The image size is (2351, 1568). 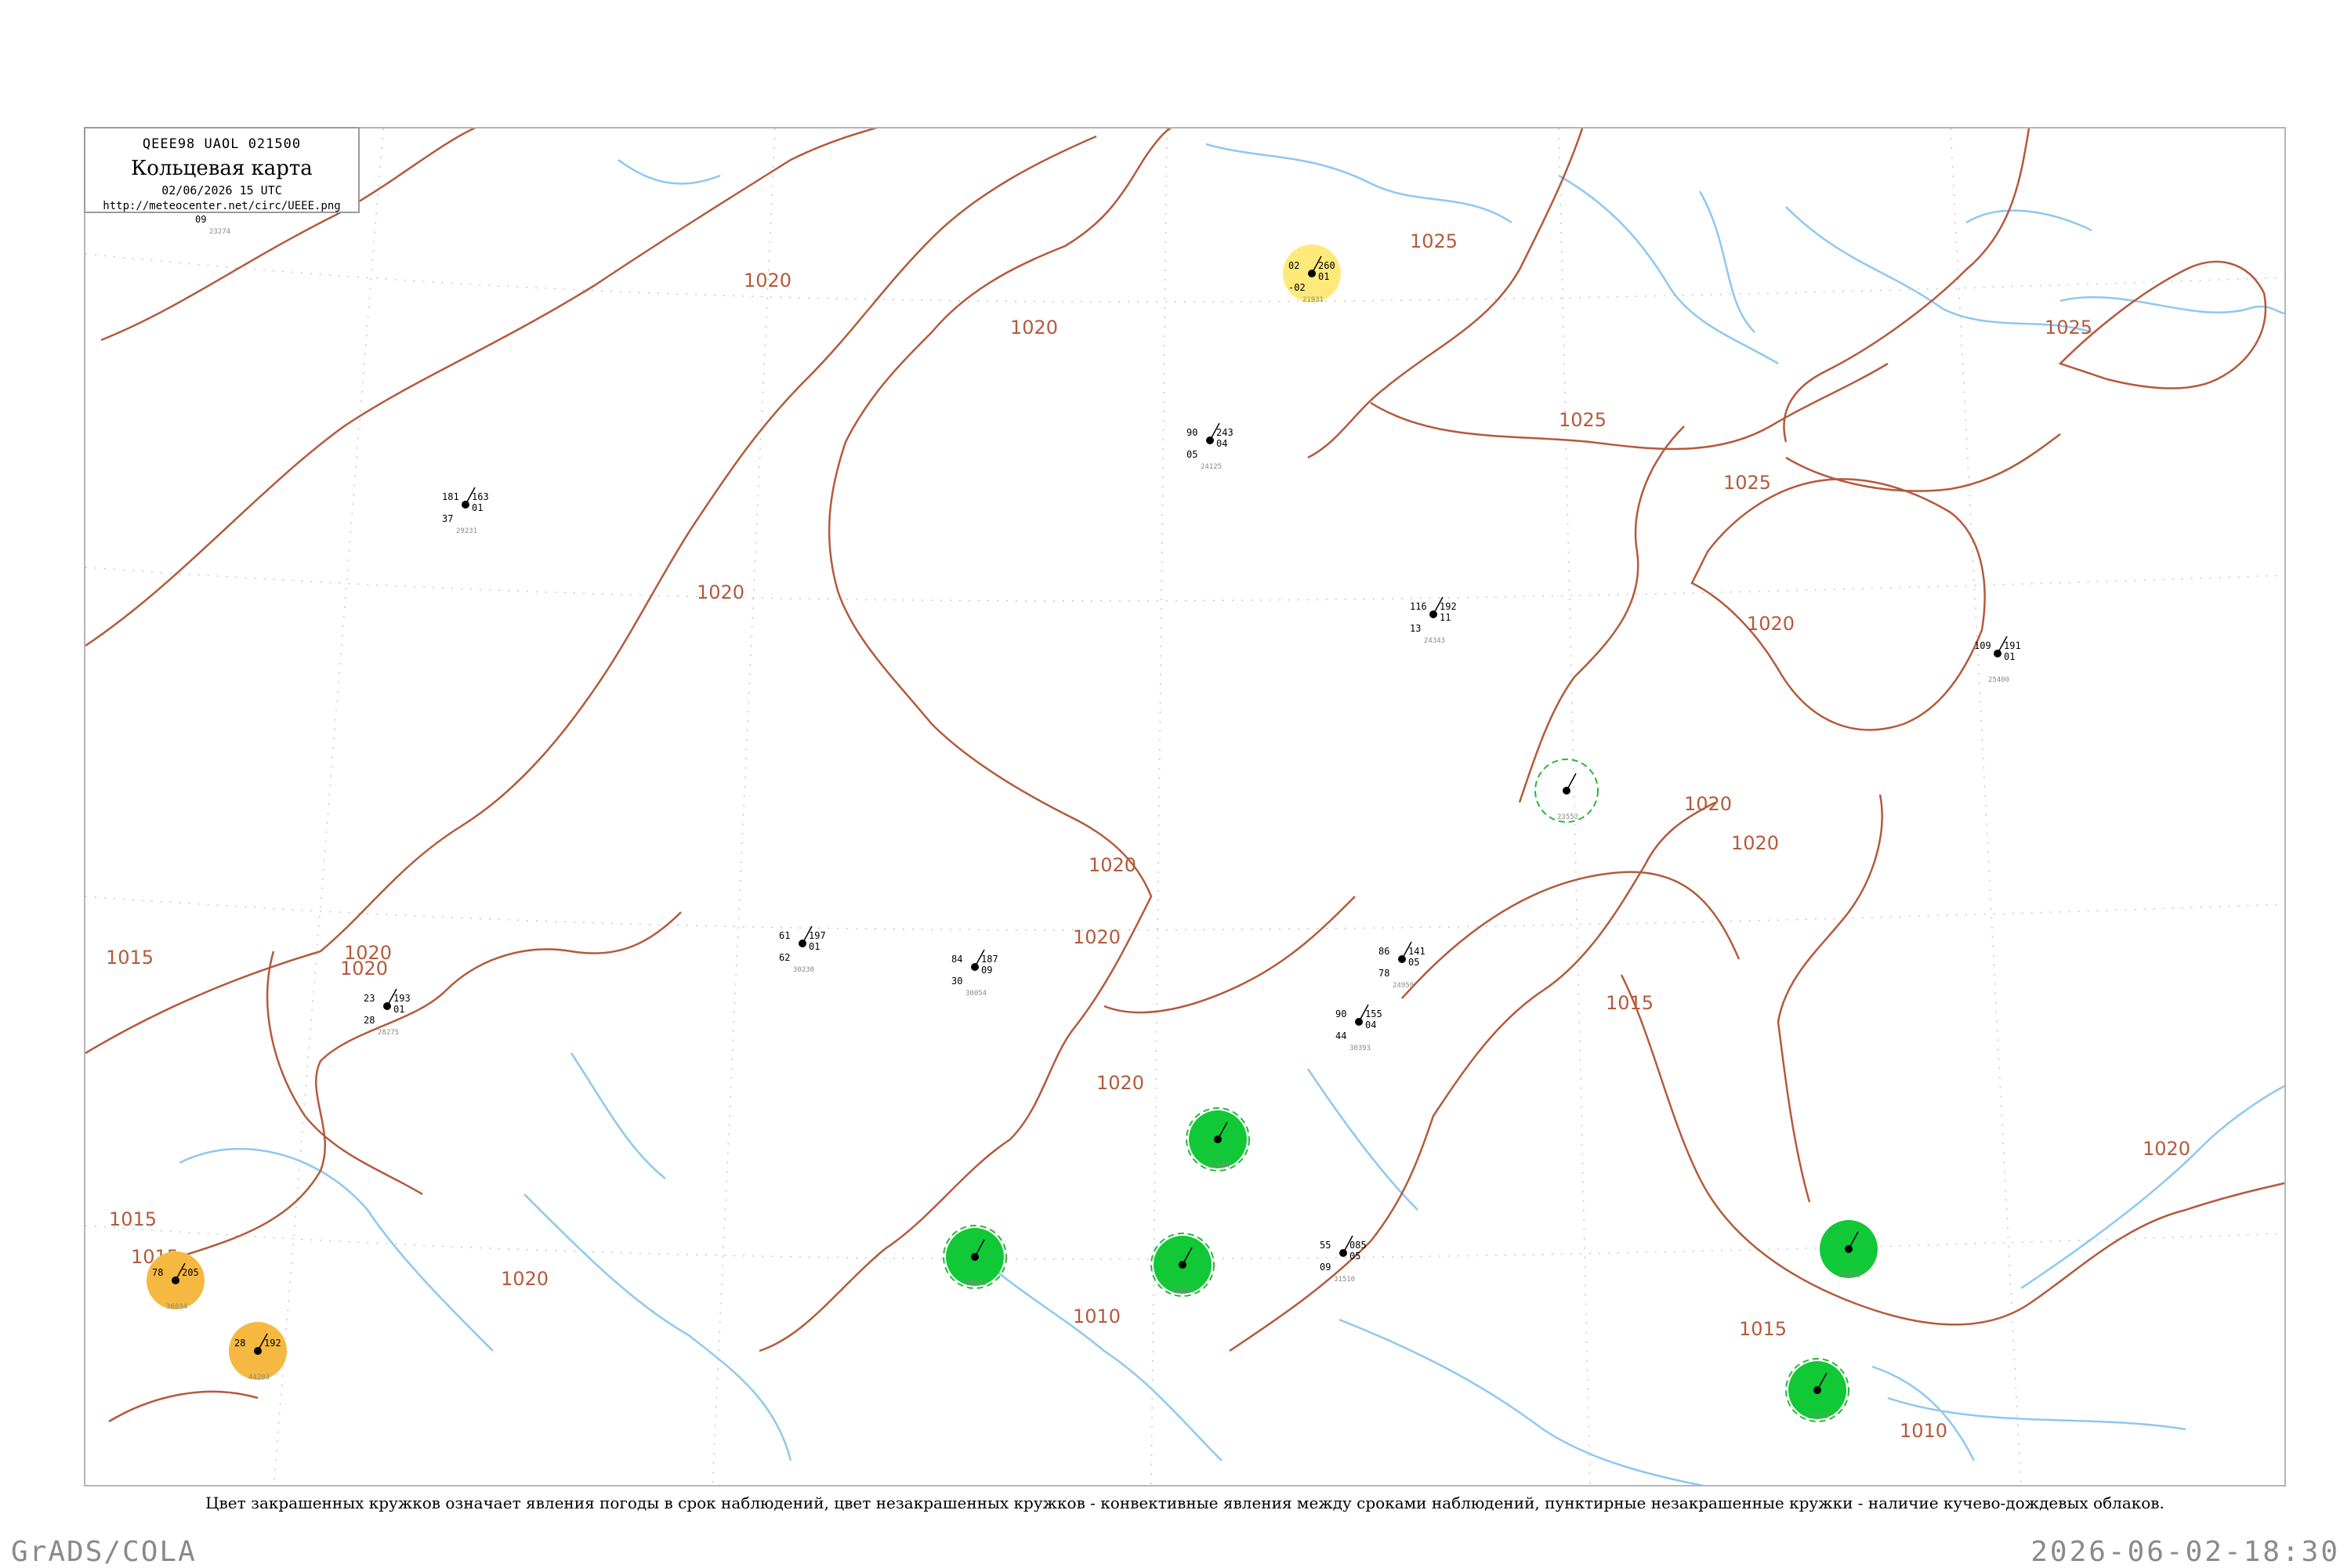 What do you see at coordinates (1218, 1139) in the screenshot?
I see `station-plot: 31004` at bounding box center [1218, 1139].